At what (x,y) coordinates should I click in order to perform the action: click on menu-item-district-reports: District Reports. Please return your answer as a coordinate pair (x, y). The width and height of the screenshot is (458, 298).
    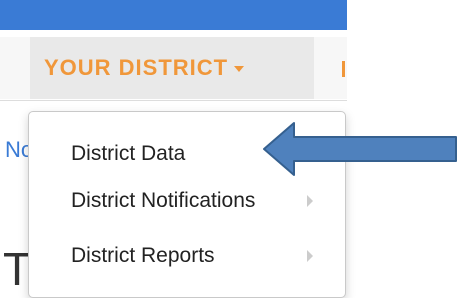
    Looking at the image, I should click on (187, 256).